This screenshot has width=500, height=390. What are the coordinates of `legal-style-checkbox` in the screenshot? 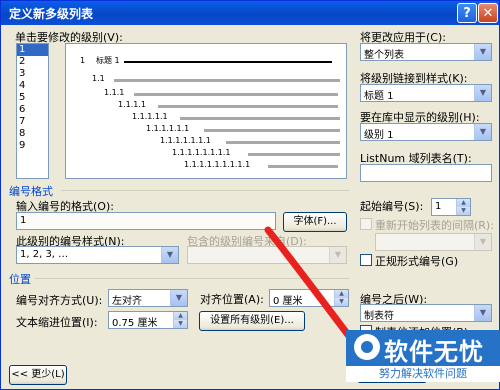 It's located at (366, 260).